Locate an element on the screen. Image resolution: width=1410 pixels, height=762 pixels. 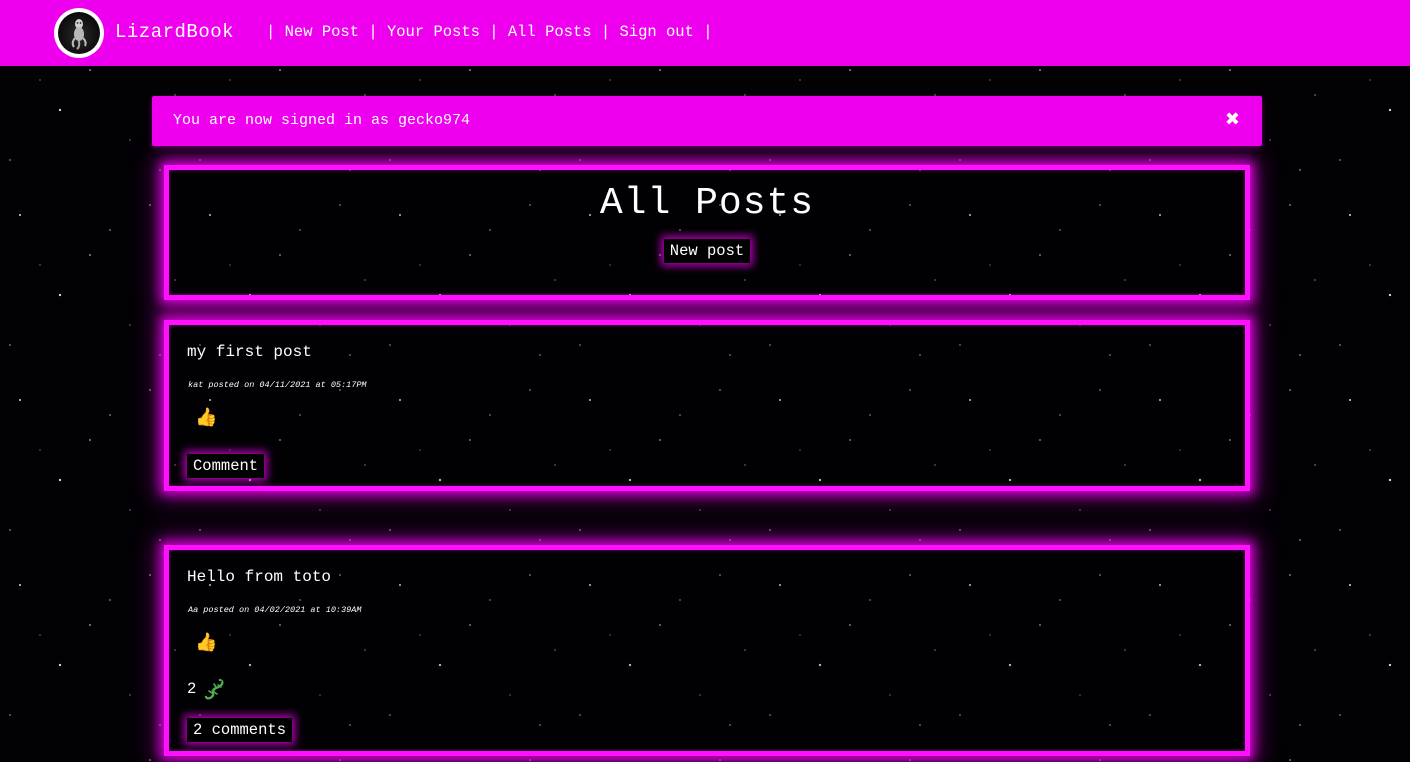
comment-button: Comment is located at coordinates (226, 466).